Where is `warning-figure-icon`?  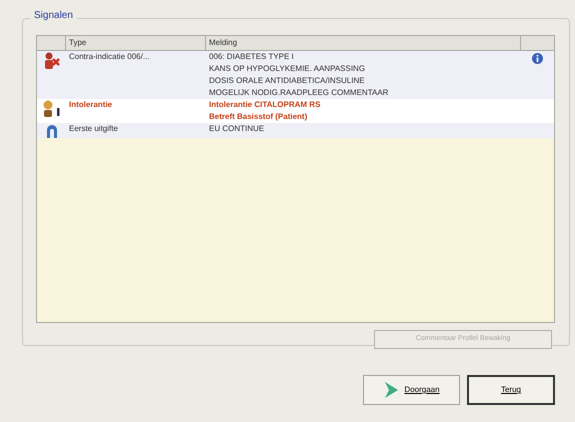 warning-figure-icon is located at coordinates (52, 60).